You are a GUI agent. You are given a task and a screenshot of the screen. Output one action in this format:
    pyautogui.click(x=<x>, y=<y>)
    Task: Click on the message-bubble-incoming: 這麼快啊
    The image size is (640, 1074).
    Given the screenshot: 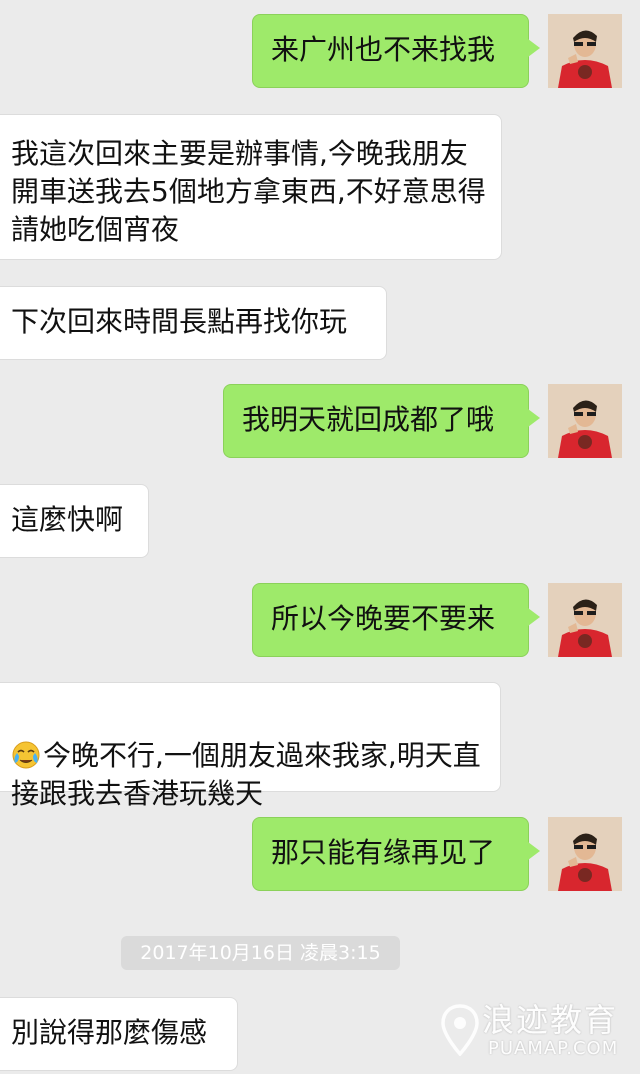 What is the action you would take?
    pyautogui.click(x=74, y=521)
    